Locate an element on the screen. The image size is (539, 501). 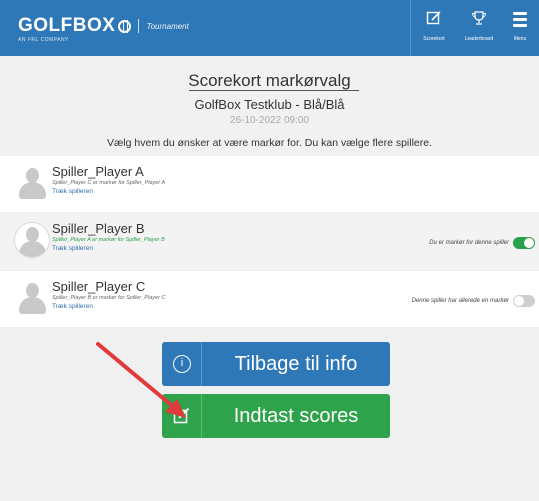
nav-leaderboard: Leaderboard is located at coordinates (479, 28).